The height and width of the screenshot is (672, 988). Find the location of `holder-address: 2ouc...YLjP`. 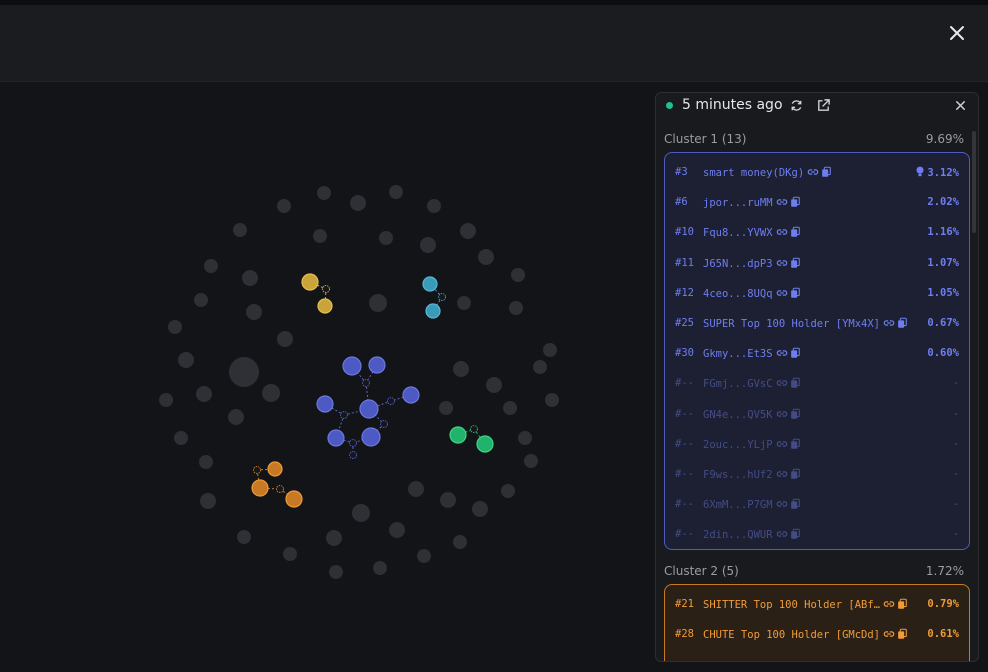

holder-address: 2ouc...YLjP is located at coordinates (738, 445).